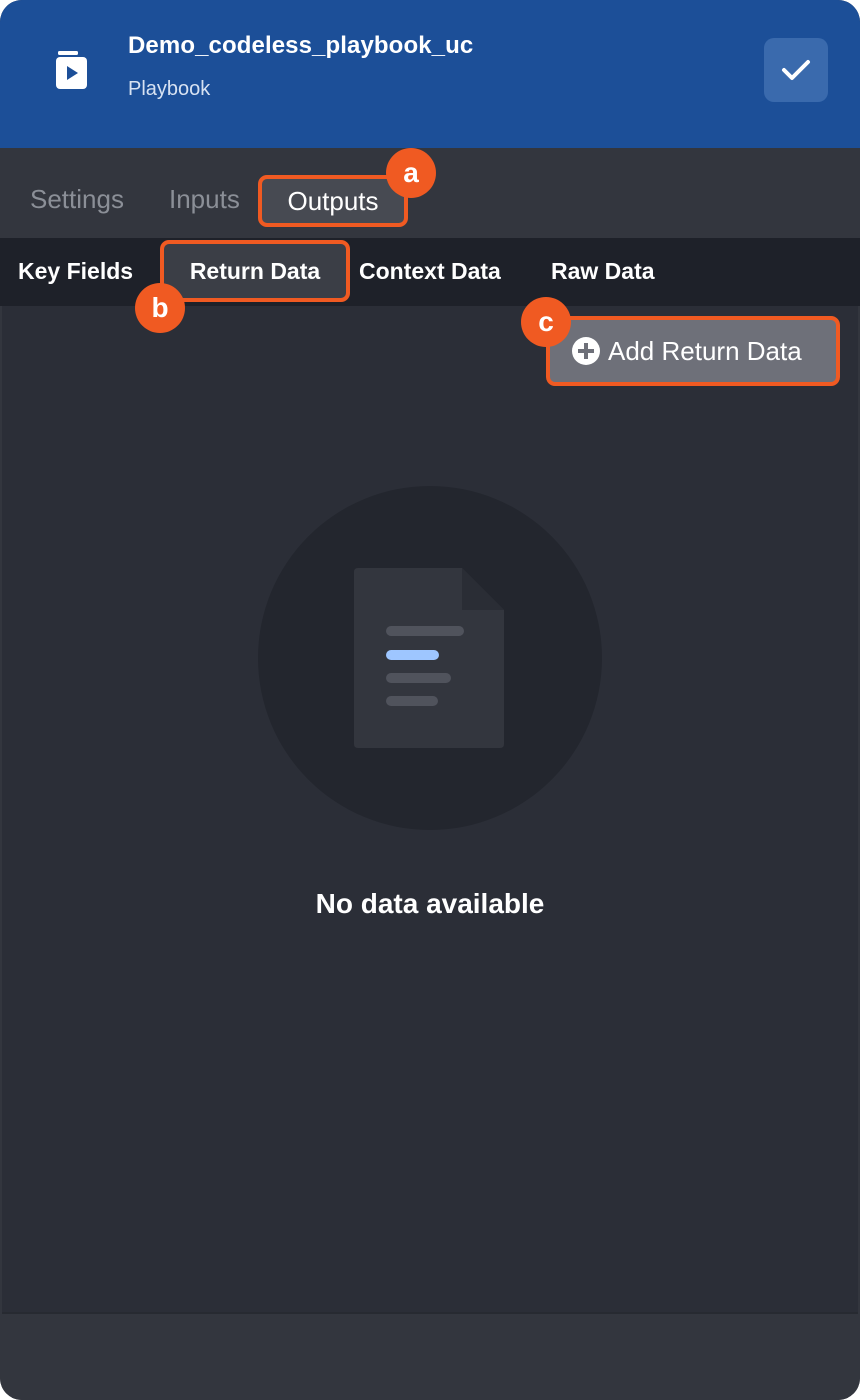  Describe the element at coordinates (430, 1358) in the screenshot. I see `panel-footer` at that location.